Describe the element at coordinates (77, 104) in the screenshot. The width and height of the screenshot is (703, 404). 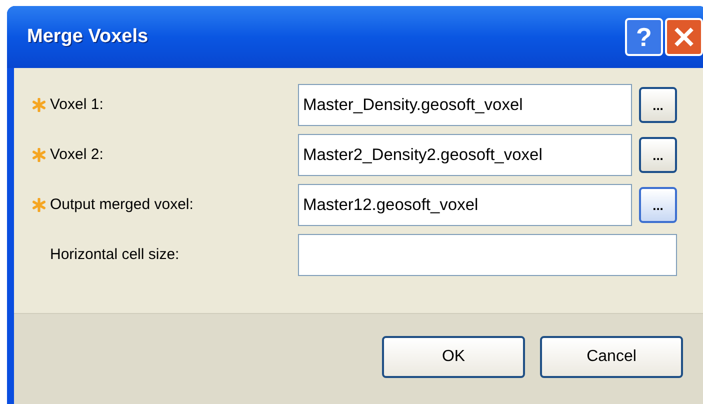
I see `field-label: Voxel 1:` at that location.